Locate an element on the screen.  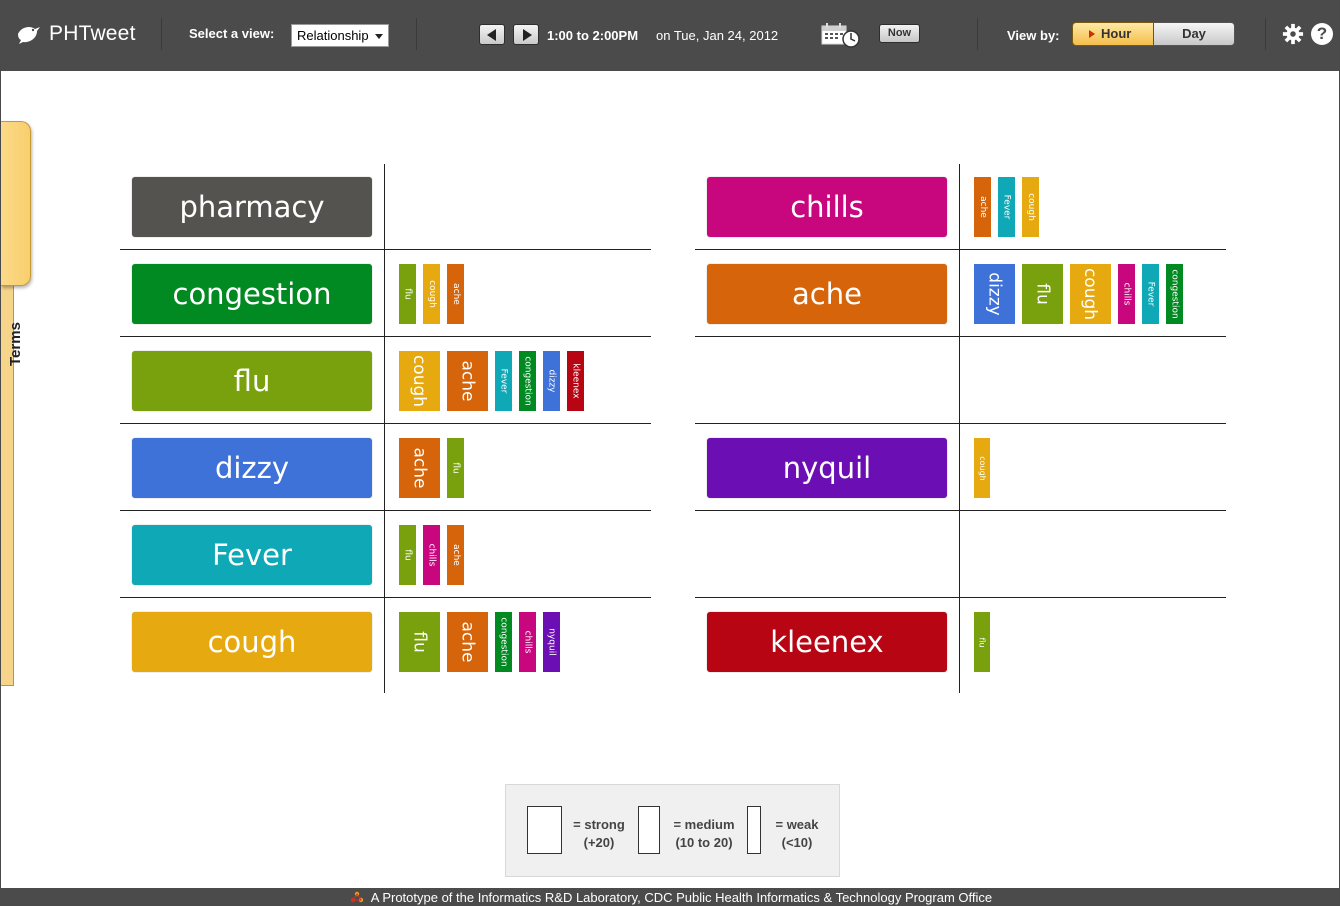
related-term-label: congestion is located at coordinates (1174, 294).